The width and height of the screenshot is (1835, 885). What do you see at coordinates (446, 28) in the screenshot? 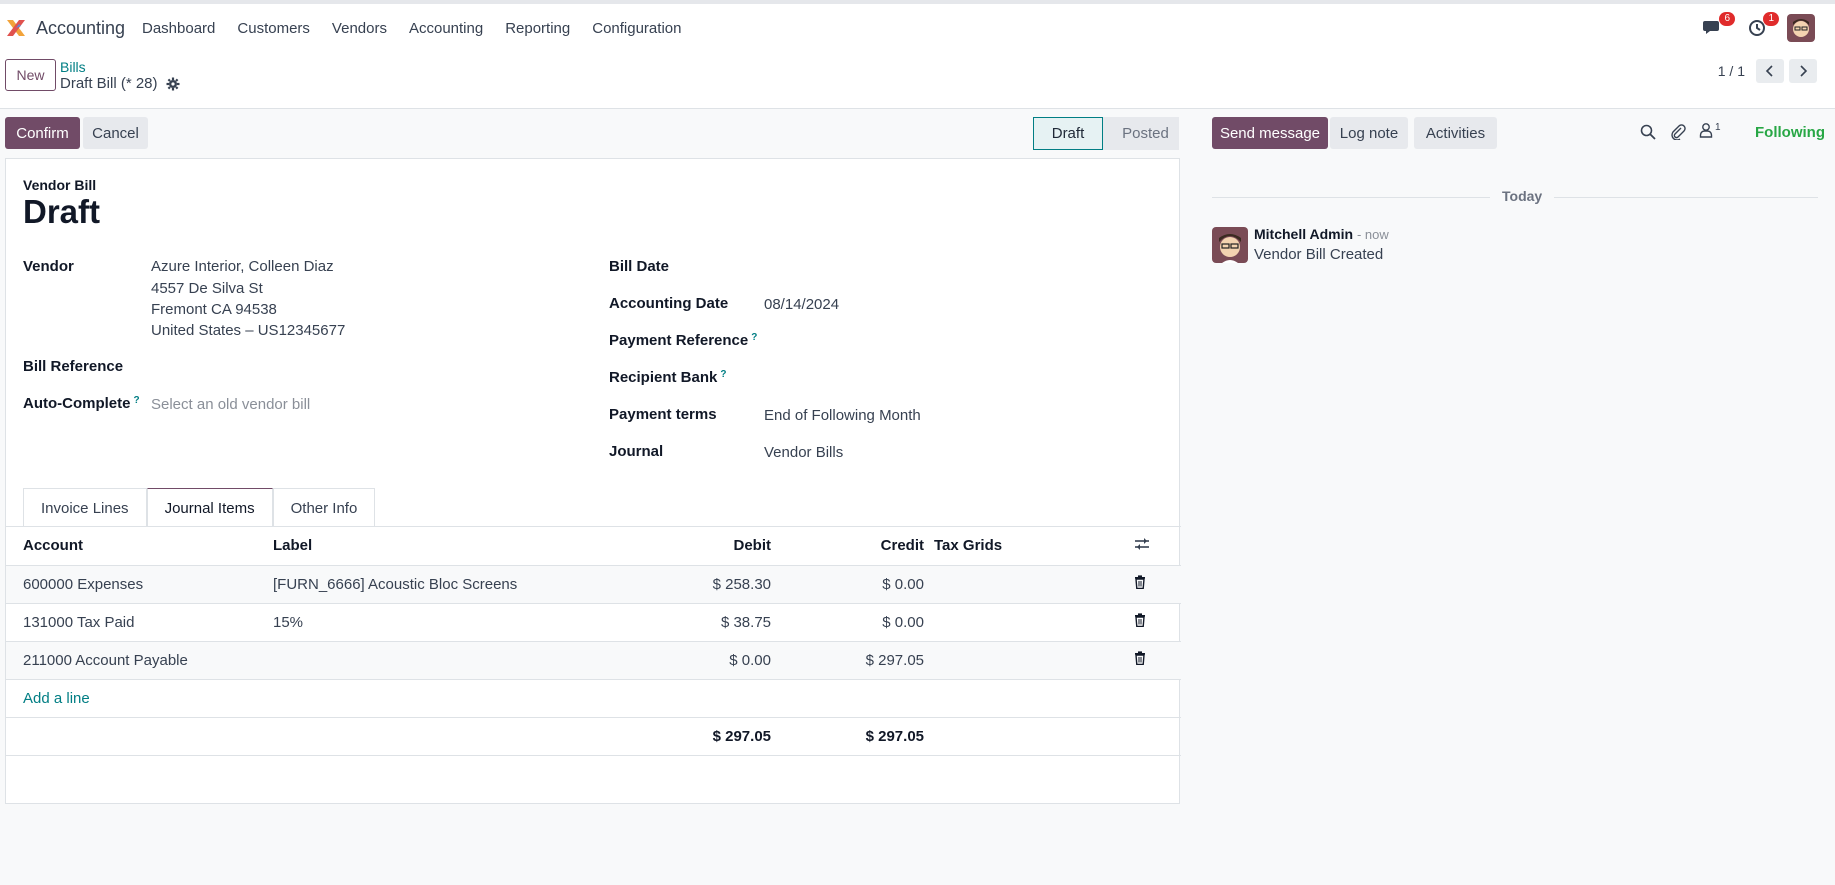
I see `menu-accounting: Accounting` at bounding box center [446, 28].